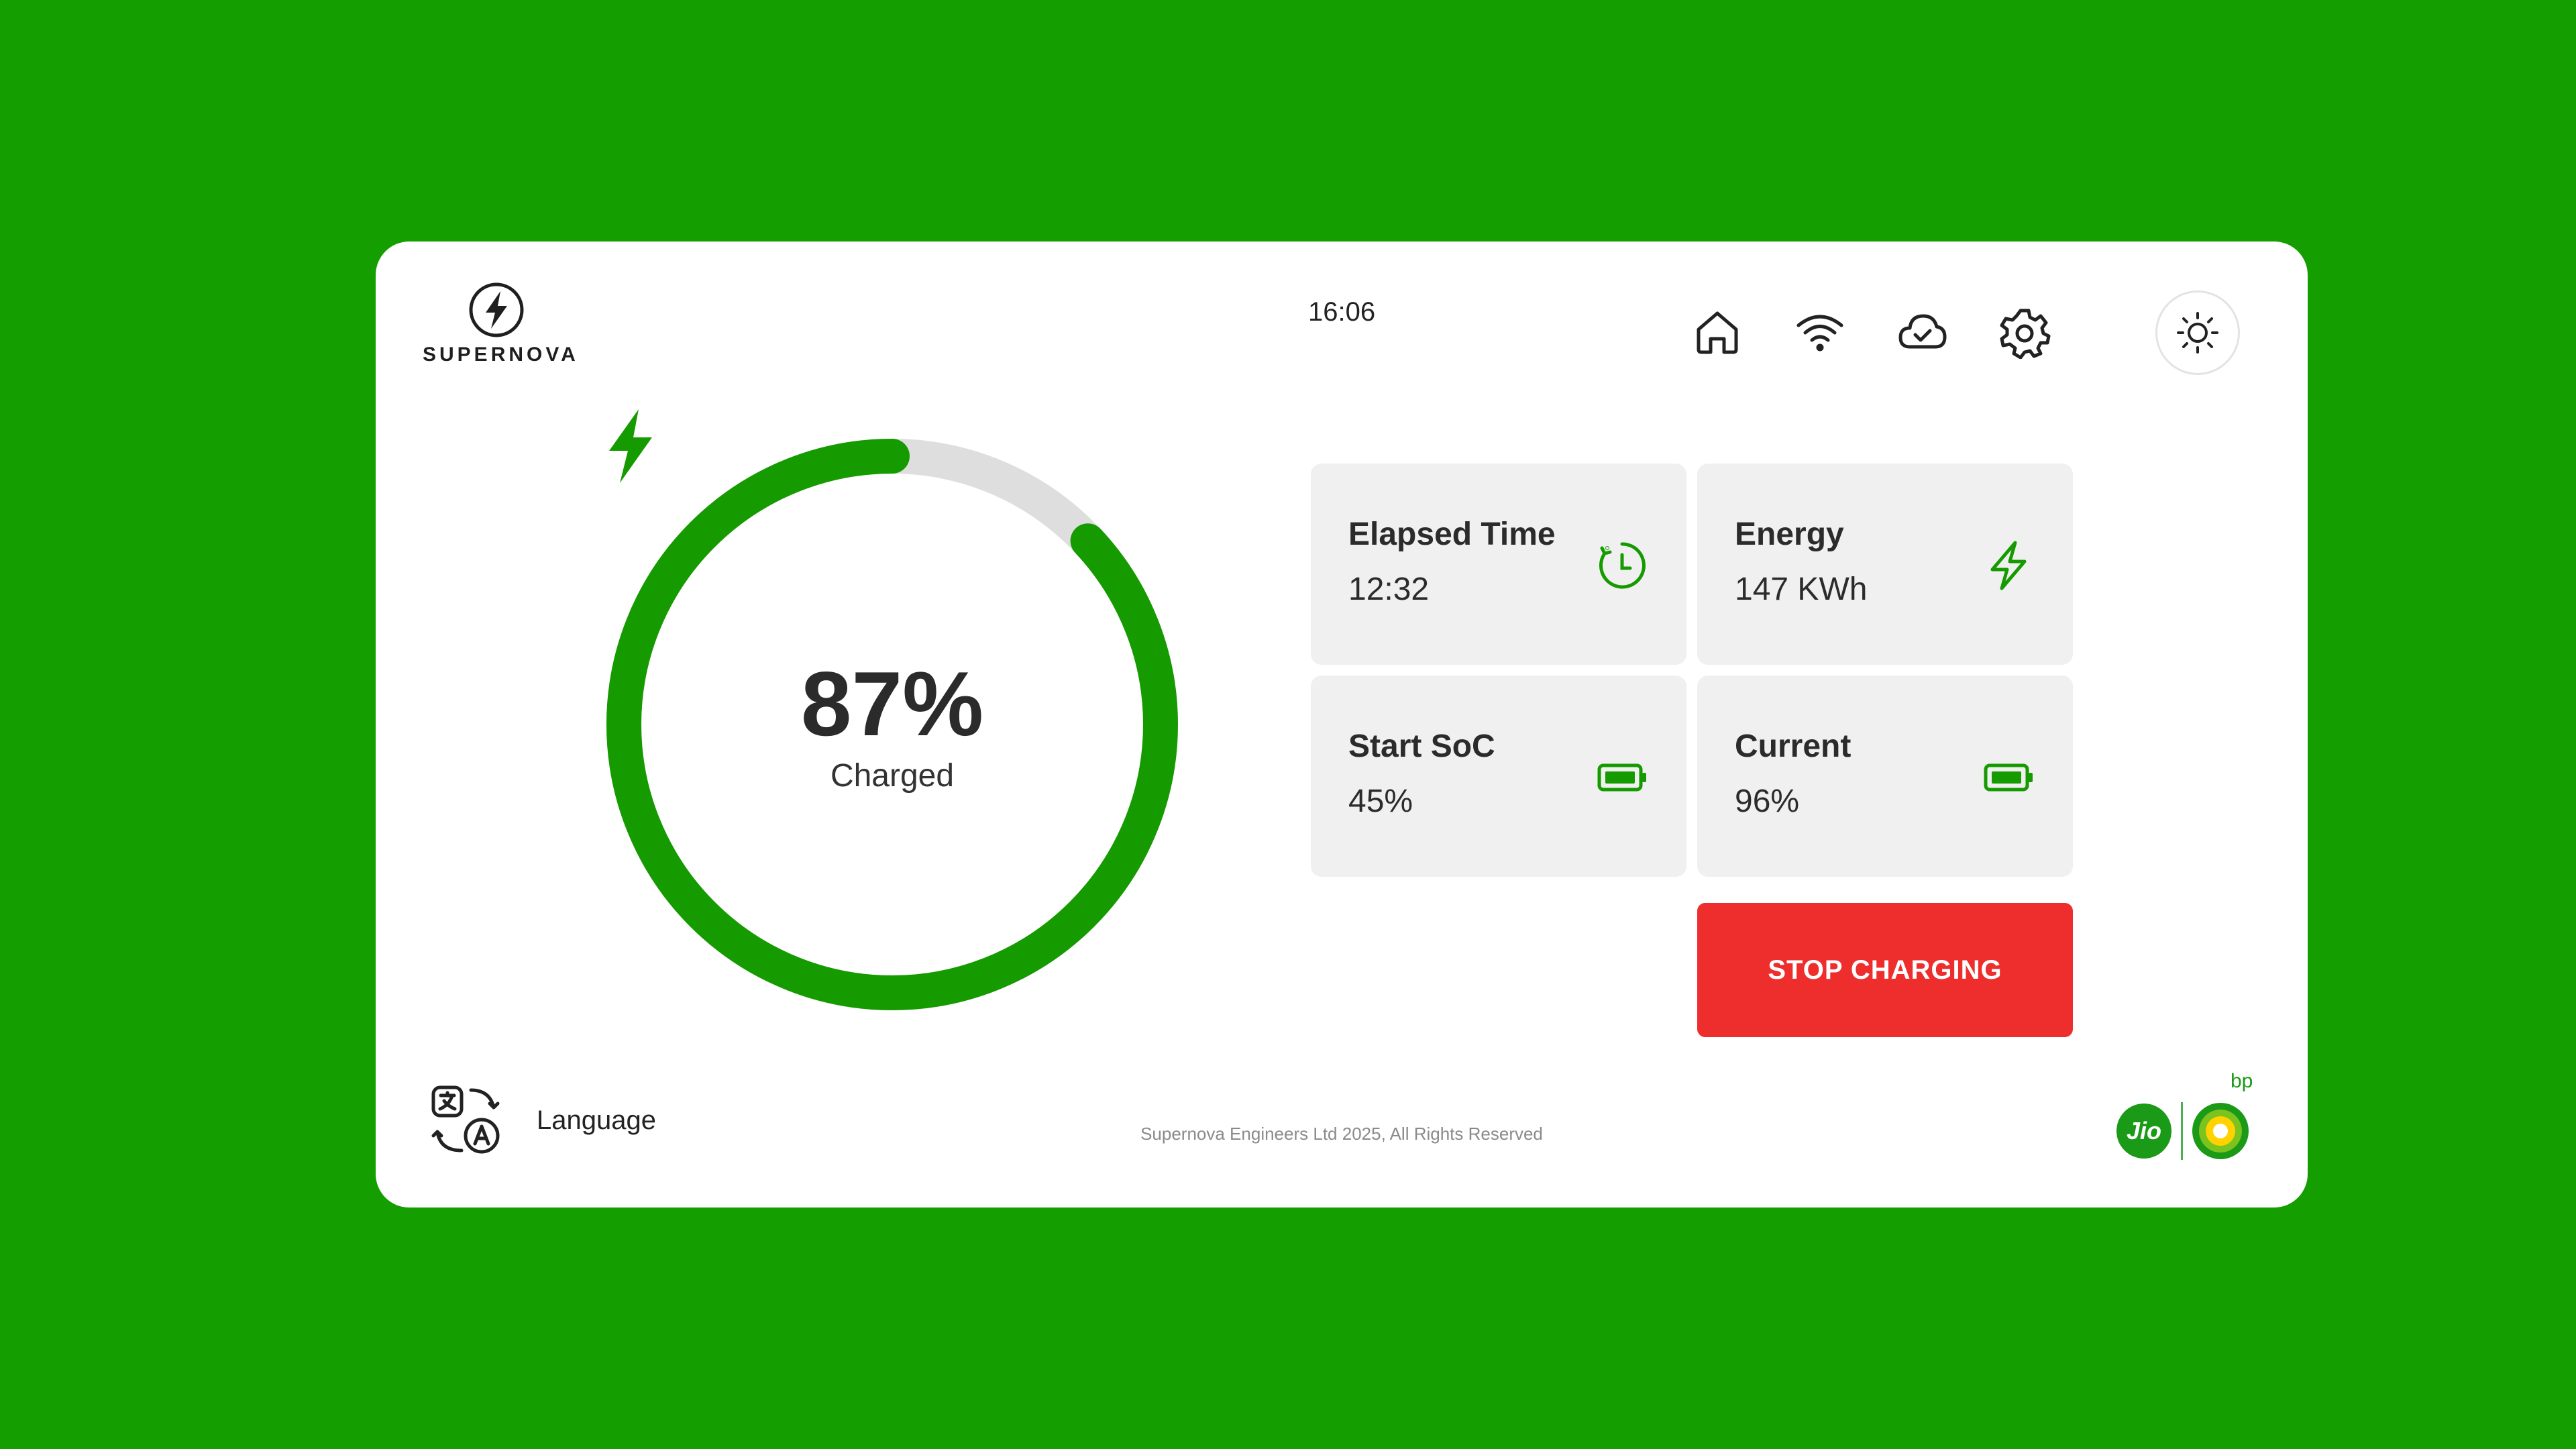  Describe the element at coordinates (2024, 332) in the screenshot. I see `gear-icon` at that location.